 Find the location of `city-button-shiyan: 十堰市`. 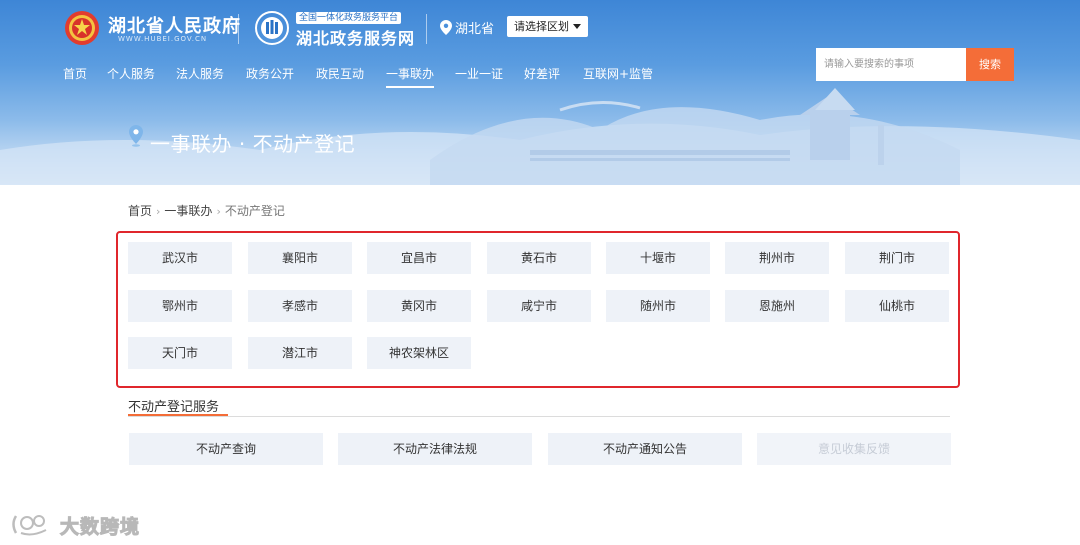

city-button-shiyan: 十堰市 is located at coordinates (658, 258).